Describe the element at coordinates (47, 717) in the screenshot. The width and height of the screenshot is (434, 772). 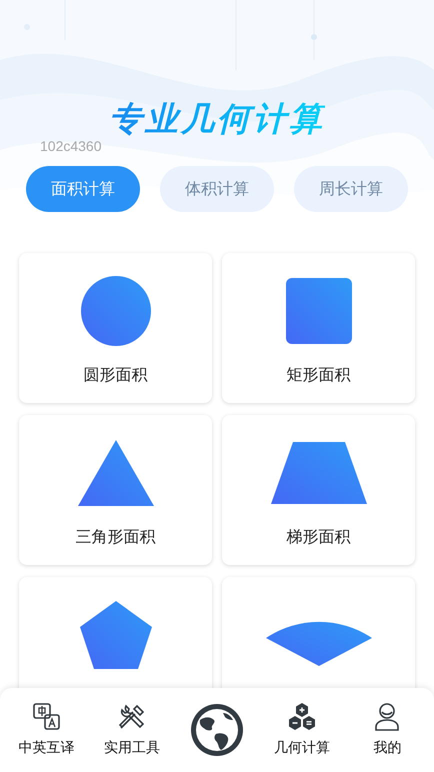
I see `translate-icon` at that location.